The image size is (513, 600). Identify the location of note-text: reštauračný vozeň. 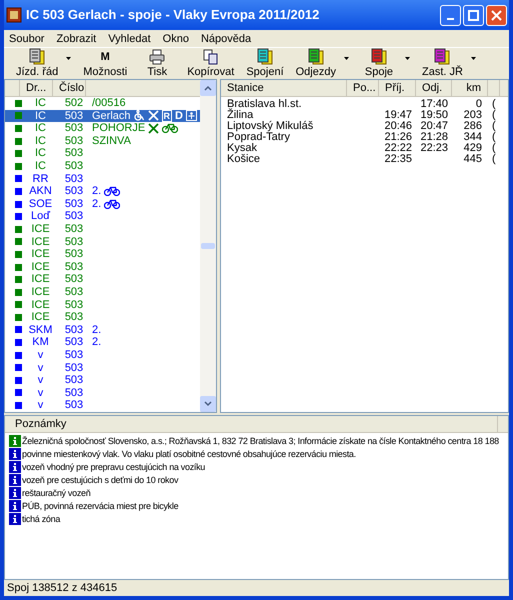
(56, 493).